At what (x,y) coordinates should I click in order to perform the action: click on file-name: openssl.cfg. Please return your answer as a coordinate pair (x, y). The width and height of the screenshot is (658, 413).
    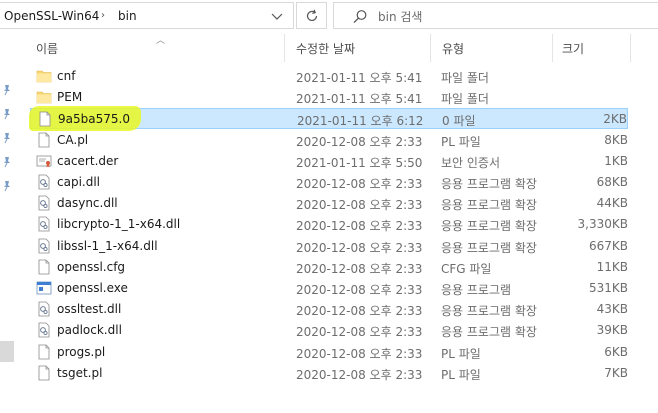
    Looking at the image, I should click on (91, 266).